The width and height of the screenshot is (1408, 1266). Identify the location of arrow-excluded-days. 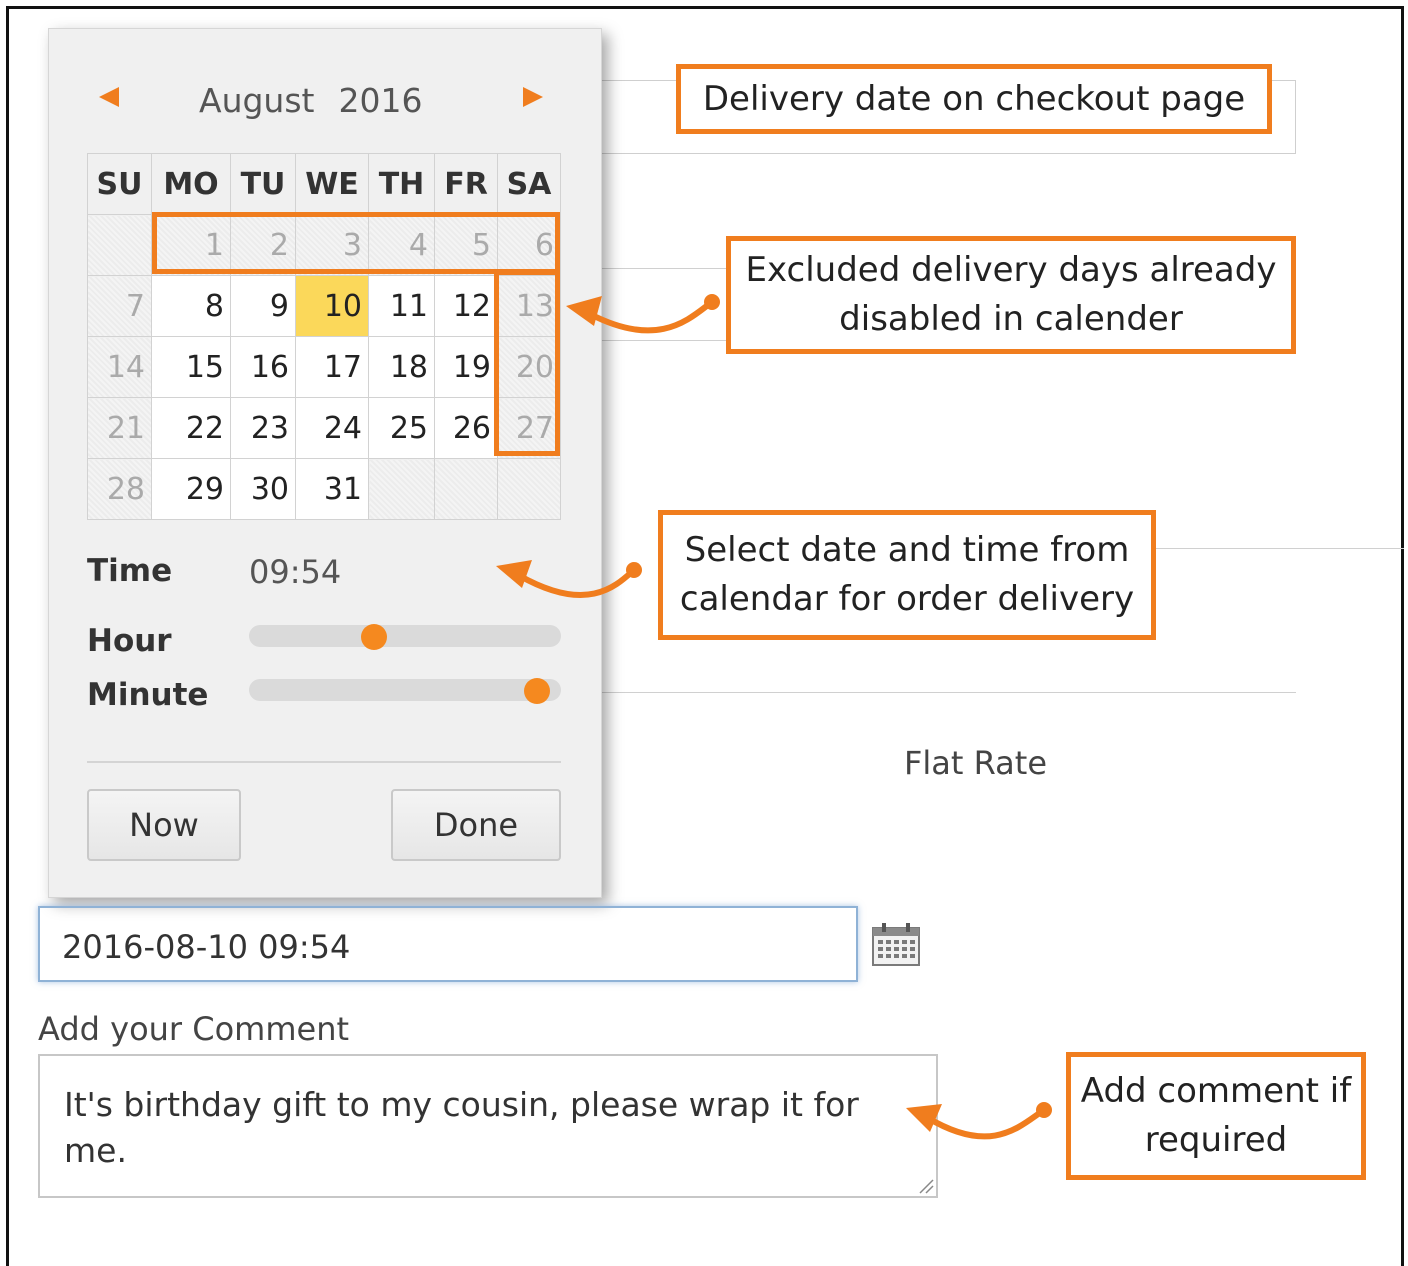
(651, 316).